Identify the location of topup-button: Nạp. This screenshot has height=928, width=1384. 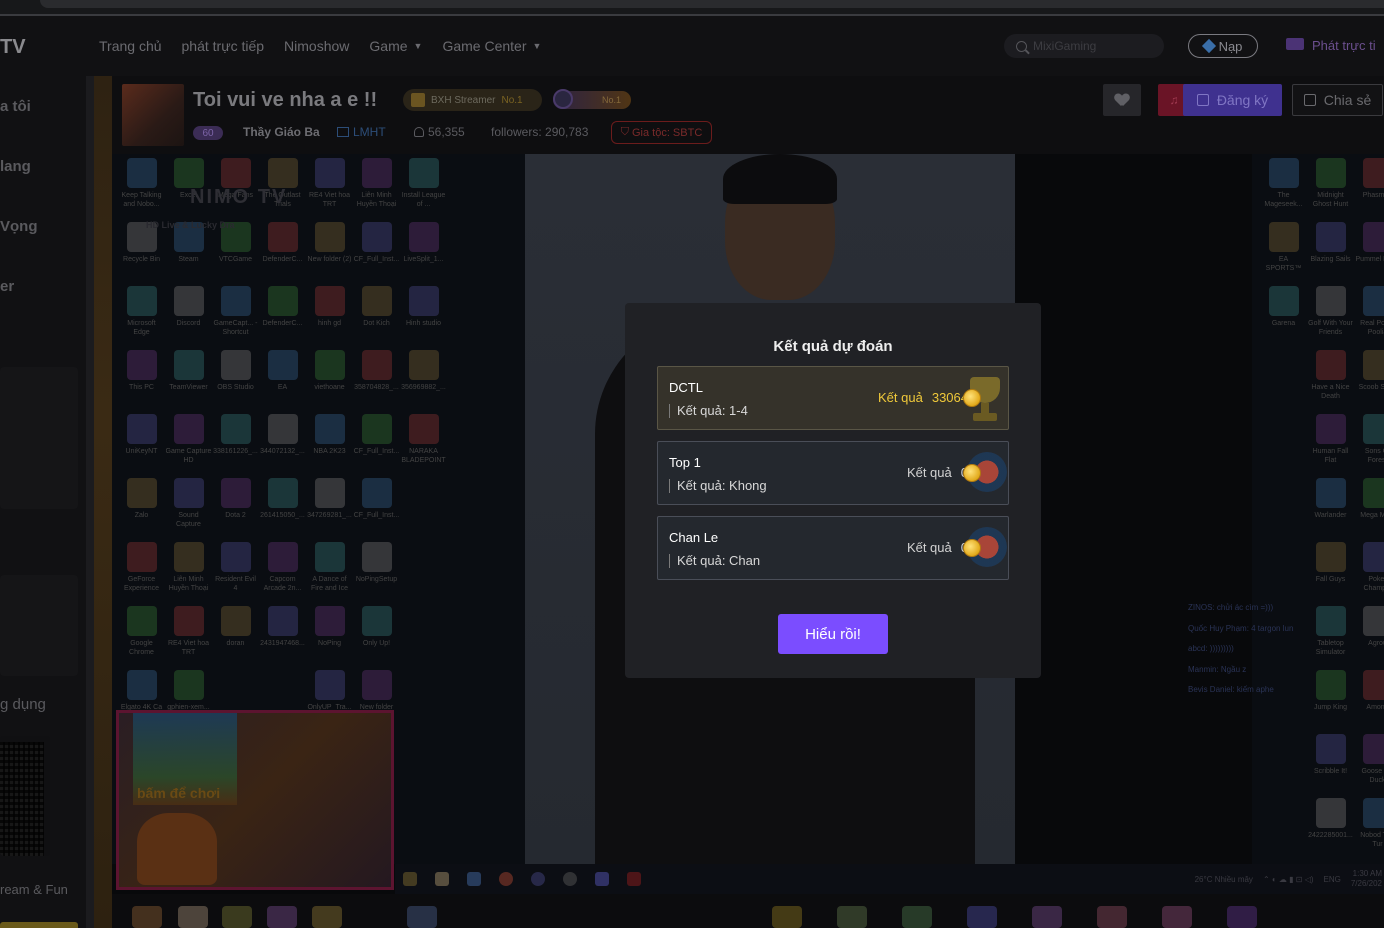
(1223, 46).